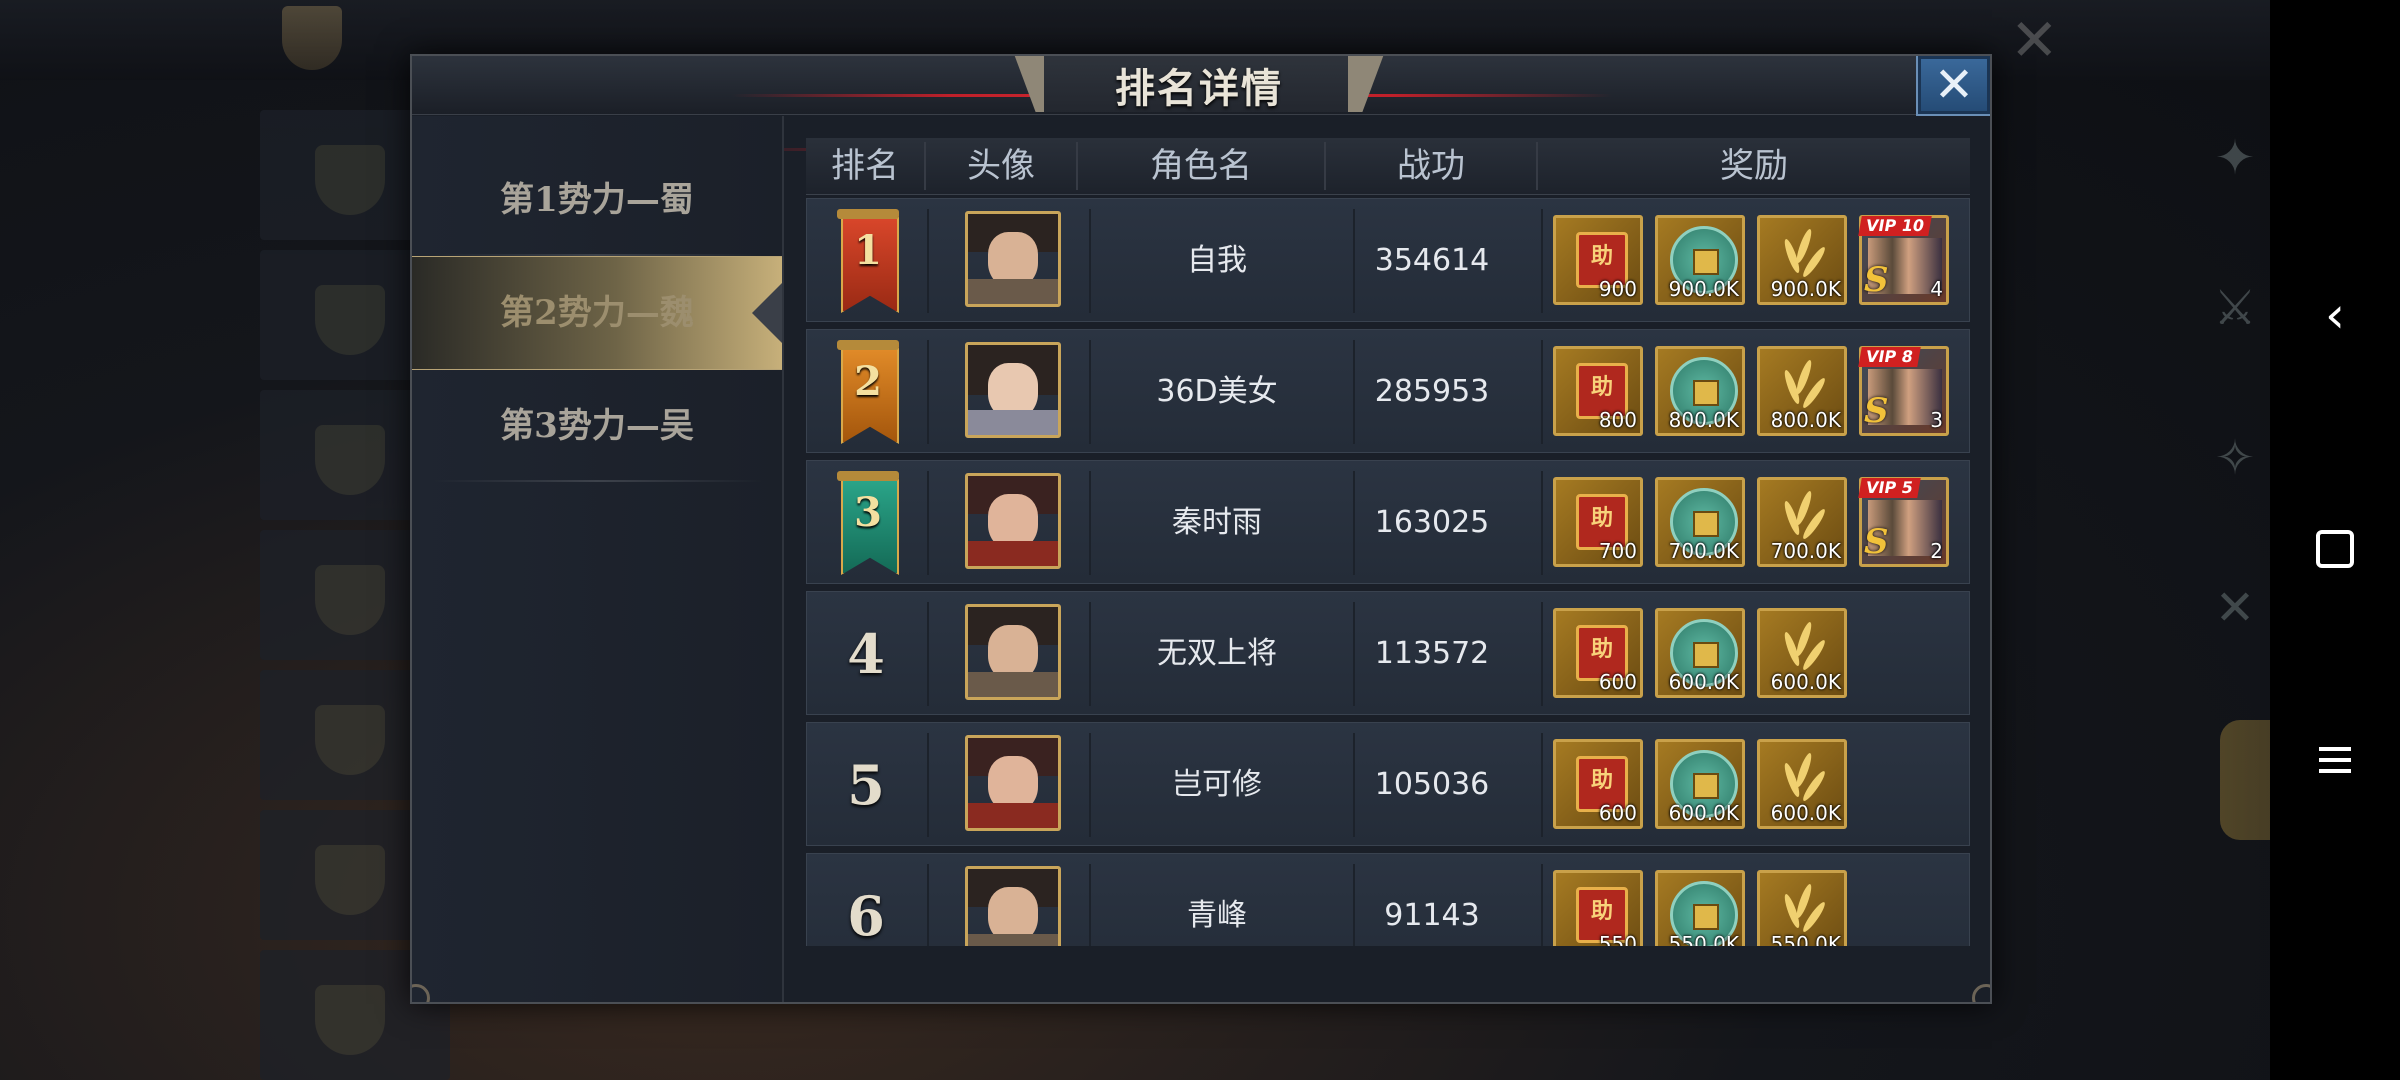  I want to click on reward-count: 900, so click(1617, 289).